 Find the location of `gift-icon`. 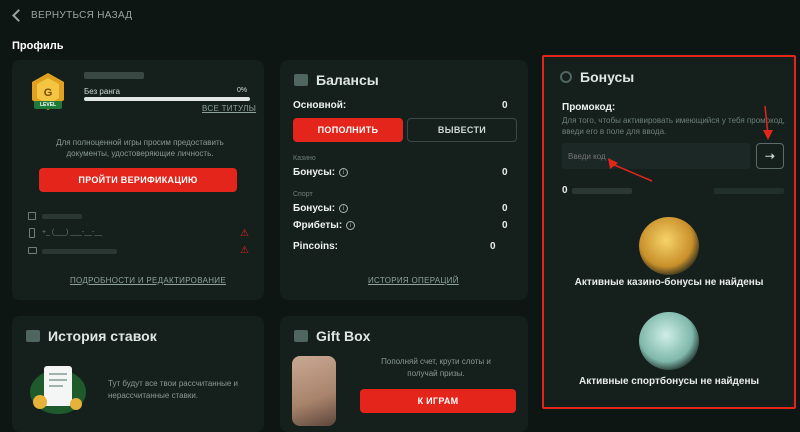

gift-icon is located at coordinates (301, 336).